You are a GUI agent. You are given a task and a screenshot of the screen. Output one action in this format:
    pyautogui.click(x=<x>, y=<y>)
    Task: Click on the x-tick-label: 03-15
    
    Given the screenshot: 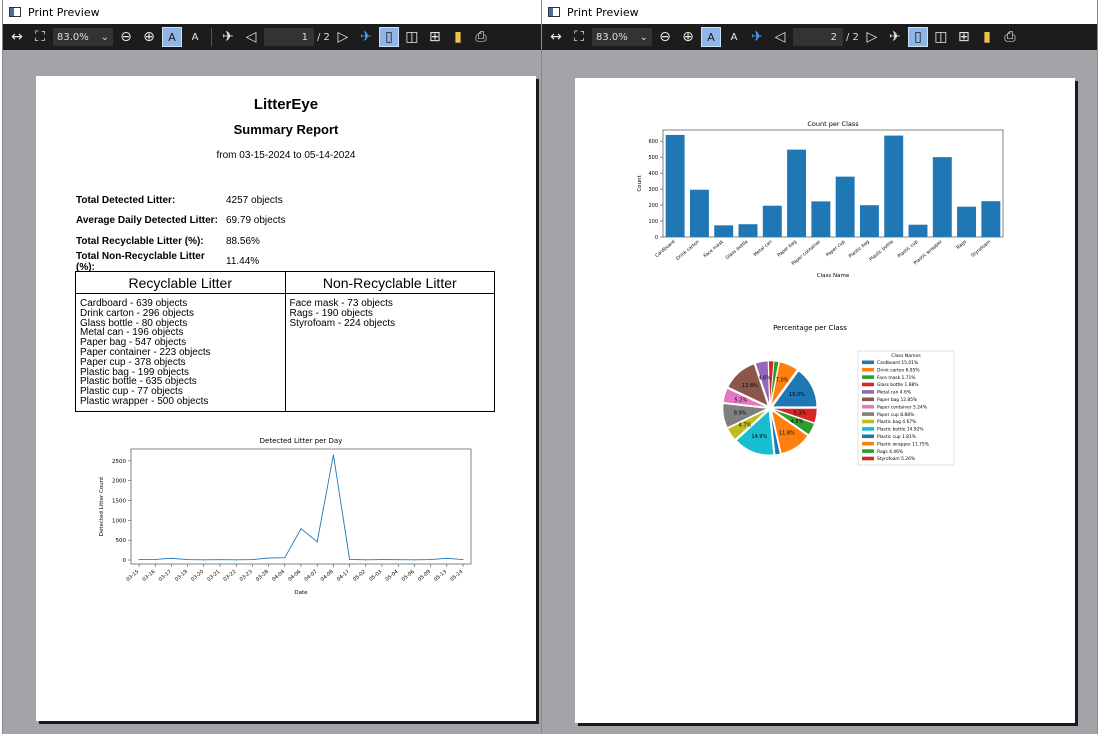 What is the action you would take?
    pyautogui.click(x=132, y=576)
    